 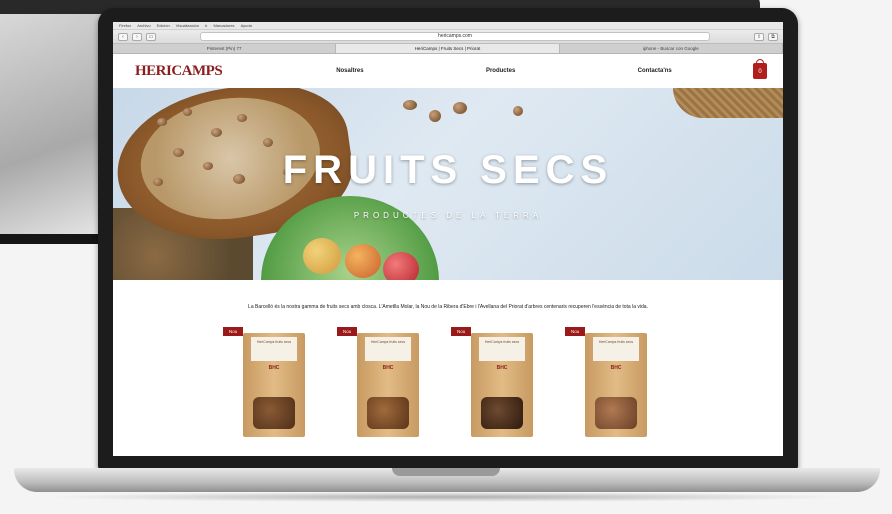 I want to click on menu-item: Archivo, so click(x=143, y=25).